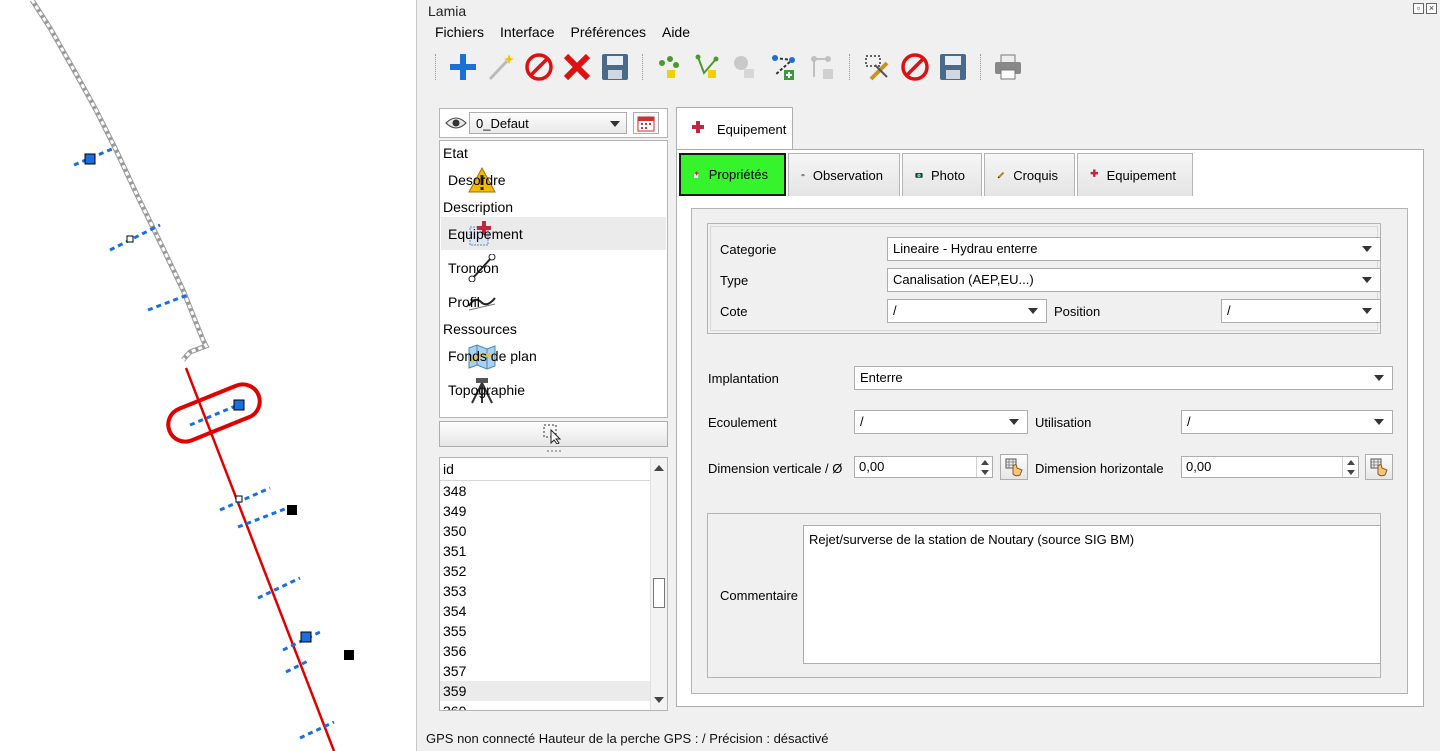 The height and width of the screenshot is (751, 1440). Describe the element at coordinates (1099, 468) in the screenshot. I see `dim-horizontale-label: Dimension horizontale` at that location.